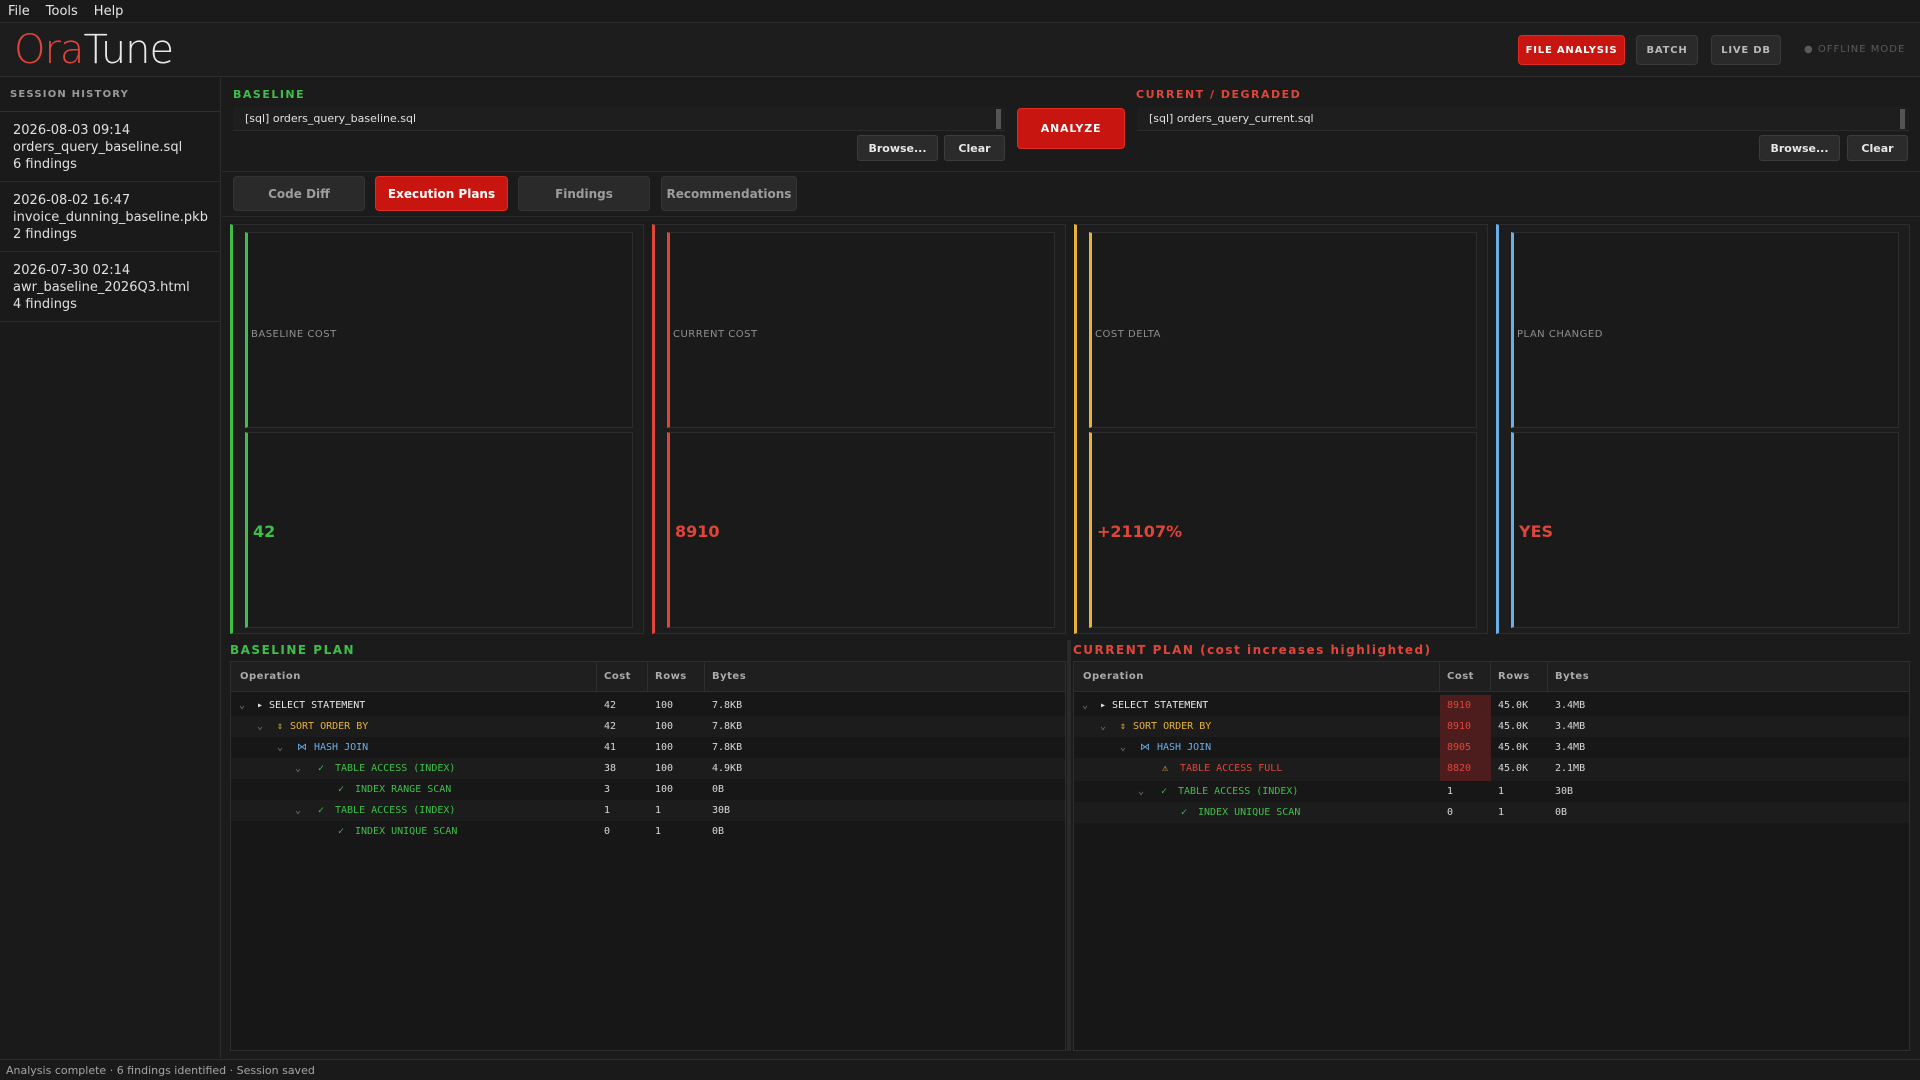  Describe the element at coordinates (1450, 812) in the screenshot. I see `cost-cell: 0` at that location.